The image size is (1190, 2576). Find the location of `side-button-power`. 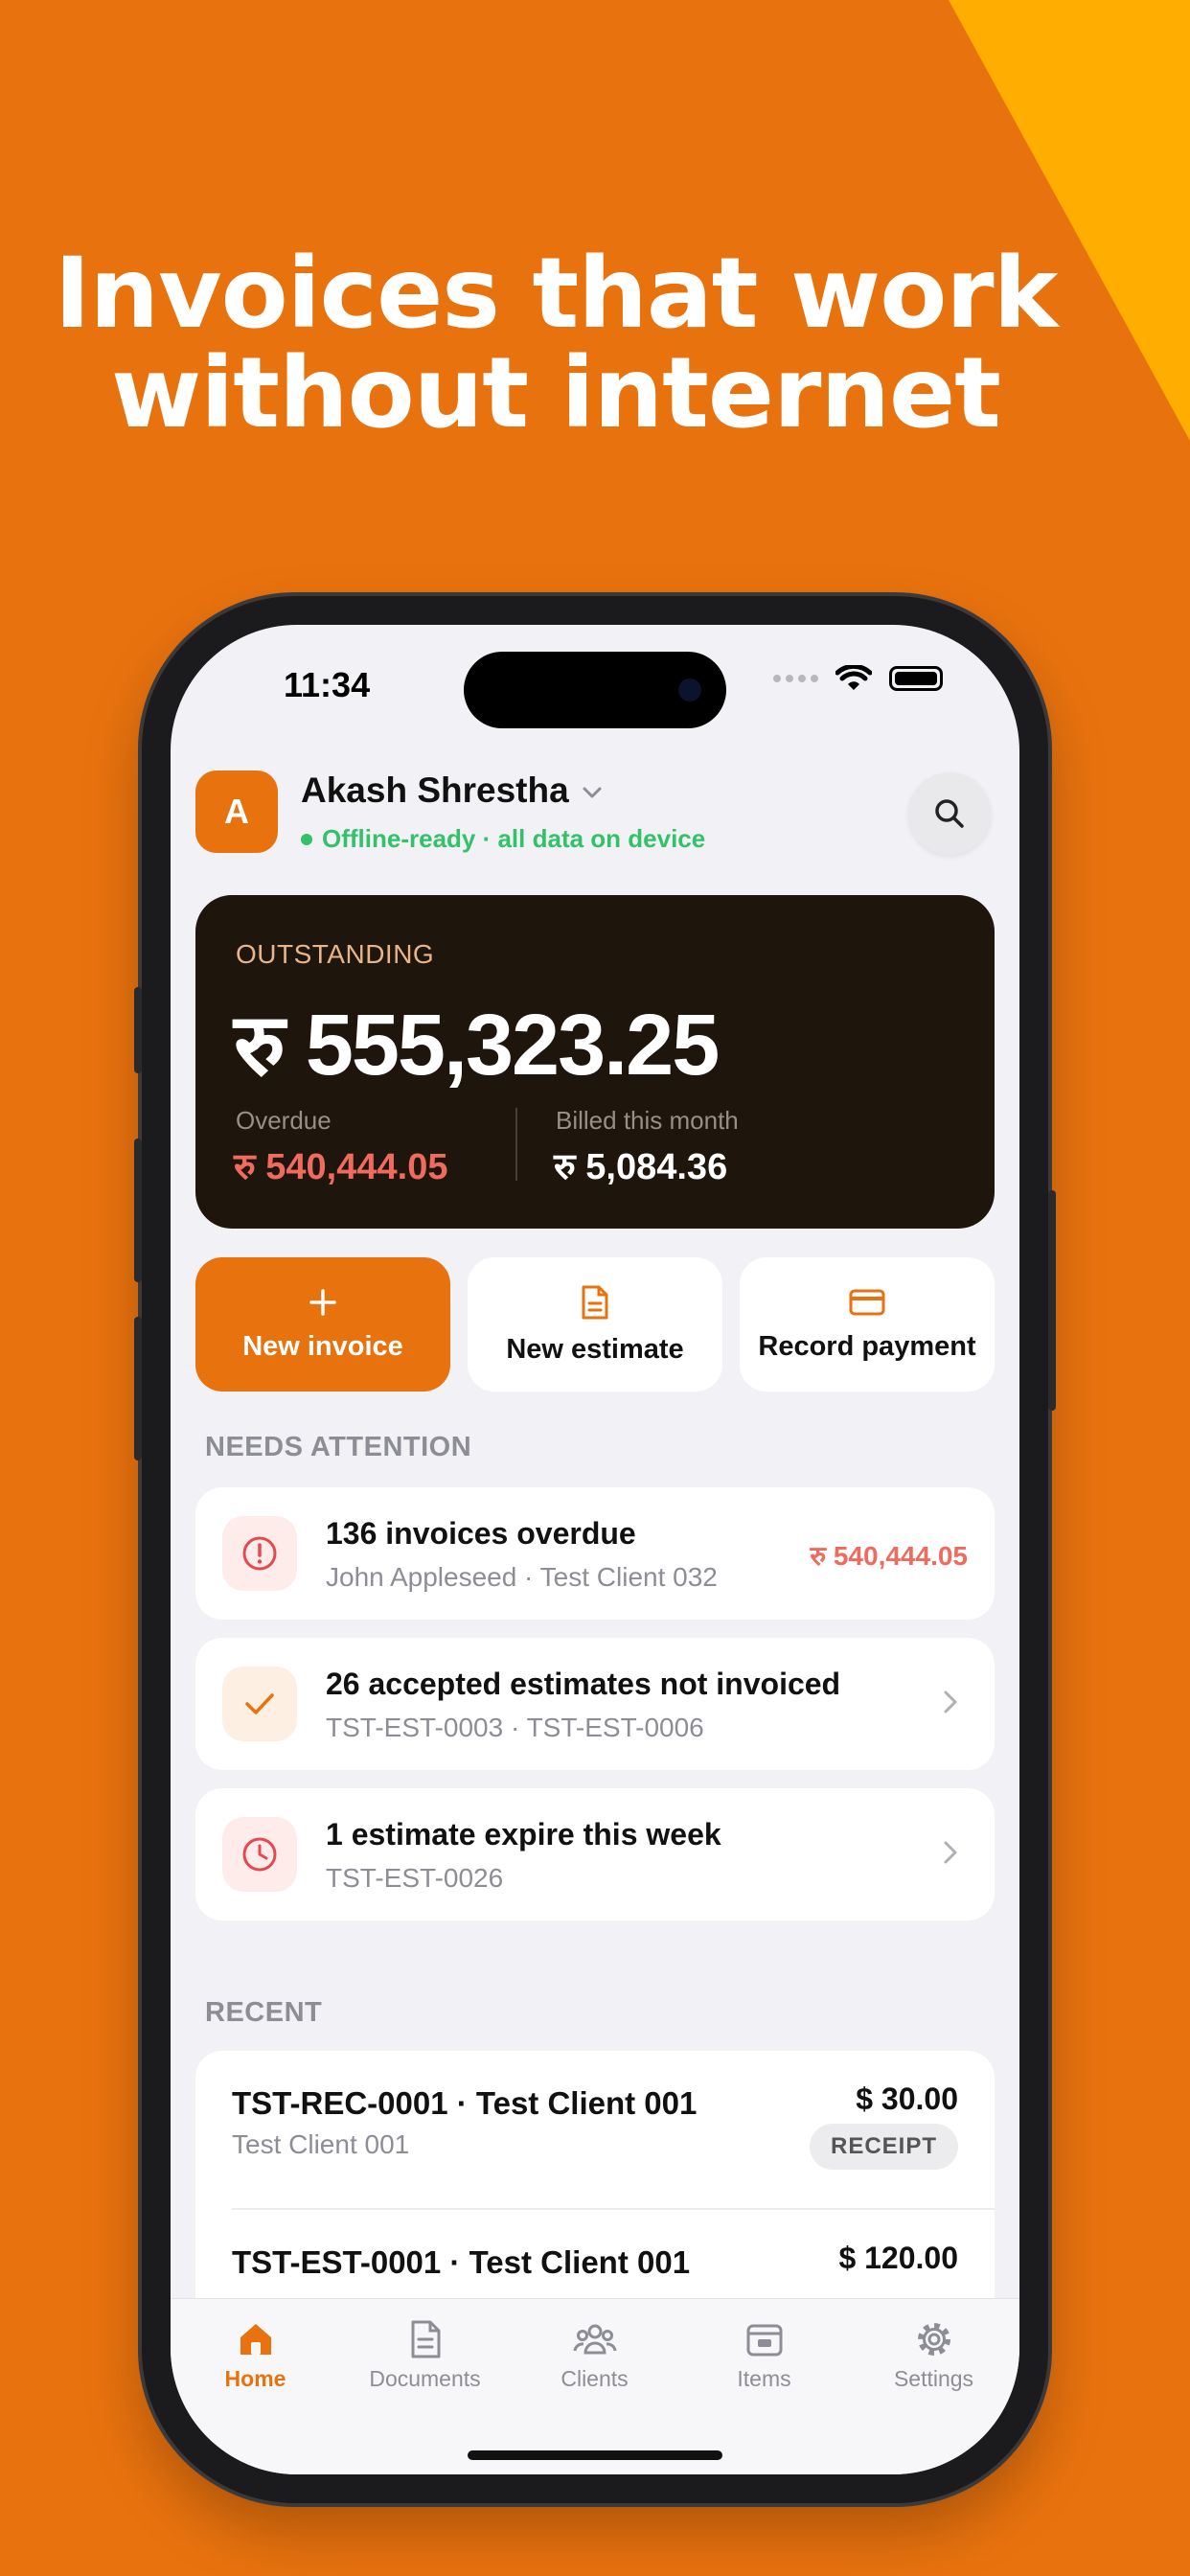

side-button-power is located at coordinates (1052, 1300).